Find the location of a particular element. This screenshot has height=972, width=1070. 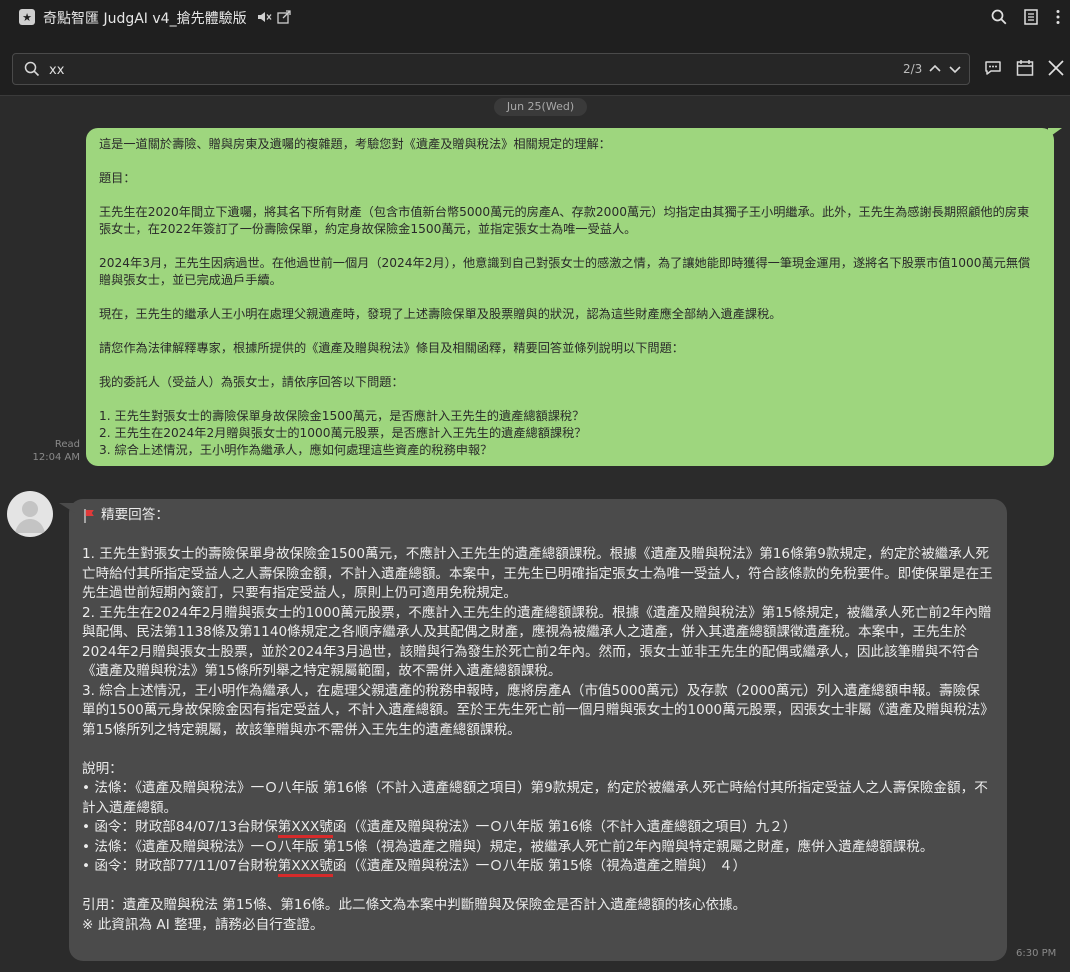

outgoing-paragraph: 我的委託人（受益人）為張女士，請依序回答以下問題： is located at coordinates (251, 382).